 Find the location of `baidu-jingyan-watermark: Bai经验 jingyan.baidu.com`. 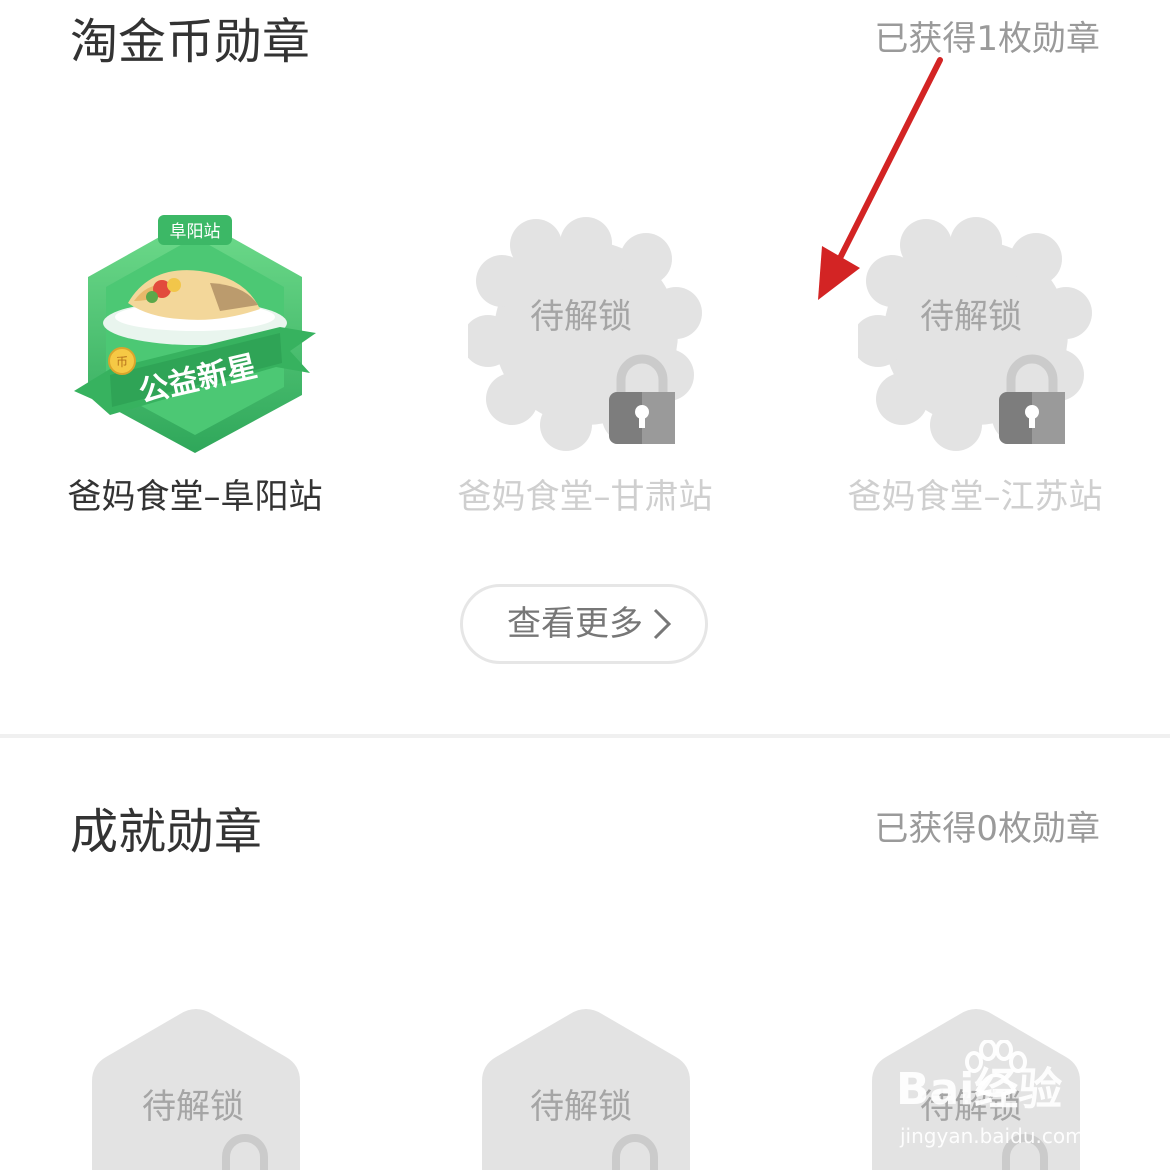

baidu-jingyan-watermark: Bai经验 jingyan.baidu.com is located at coordinates (1000, 1095).